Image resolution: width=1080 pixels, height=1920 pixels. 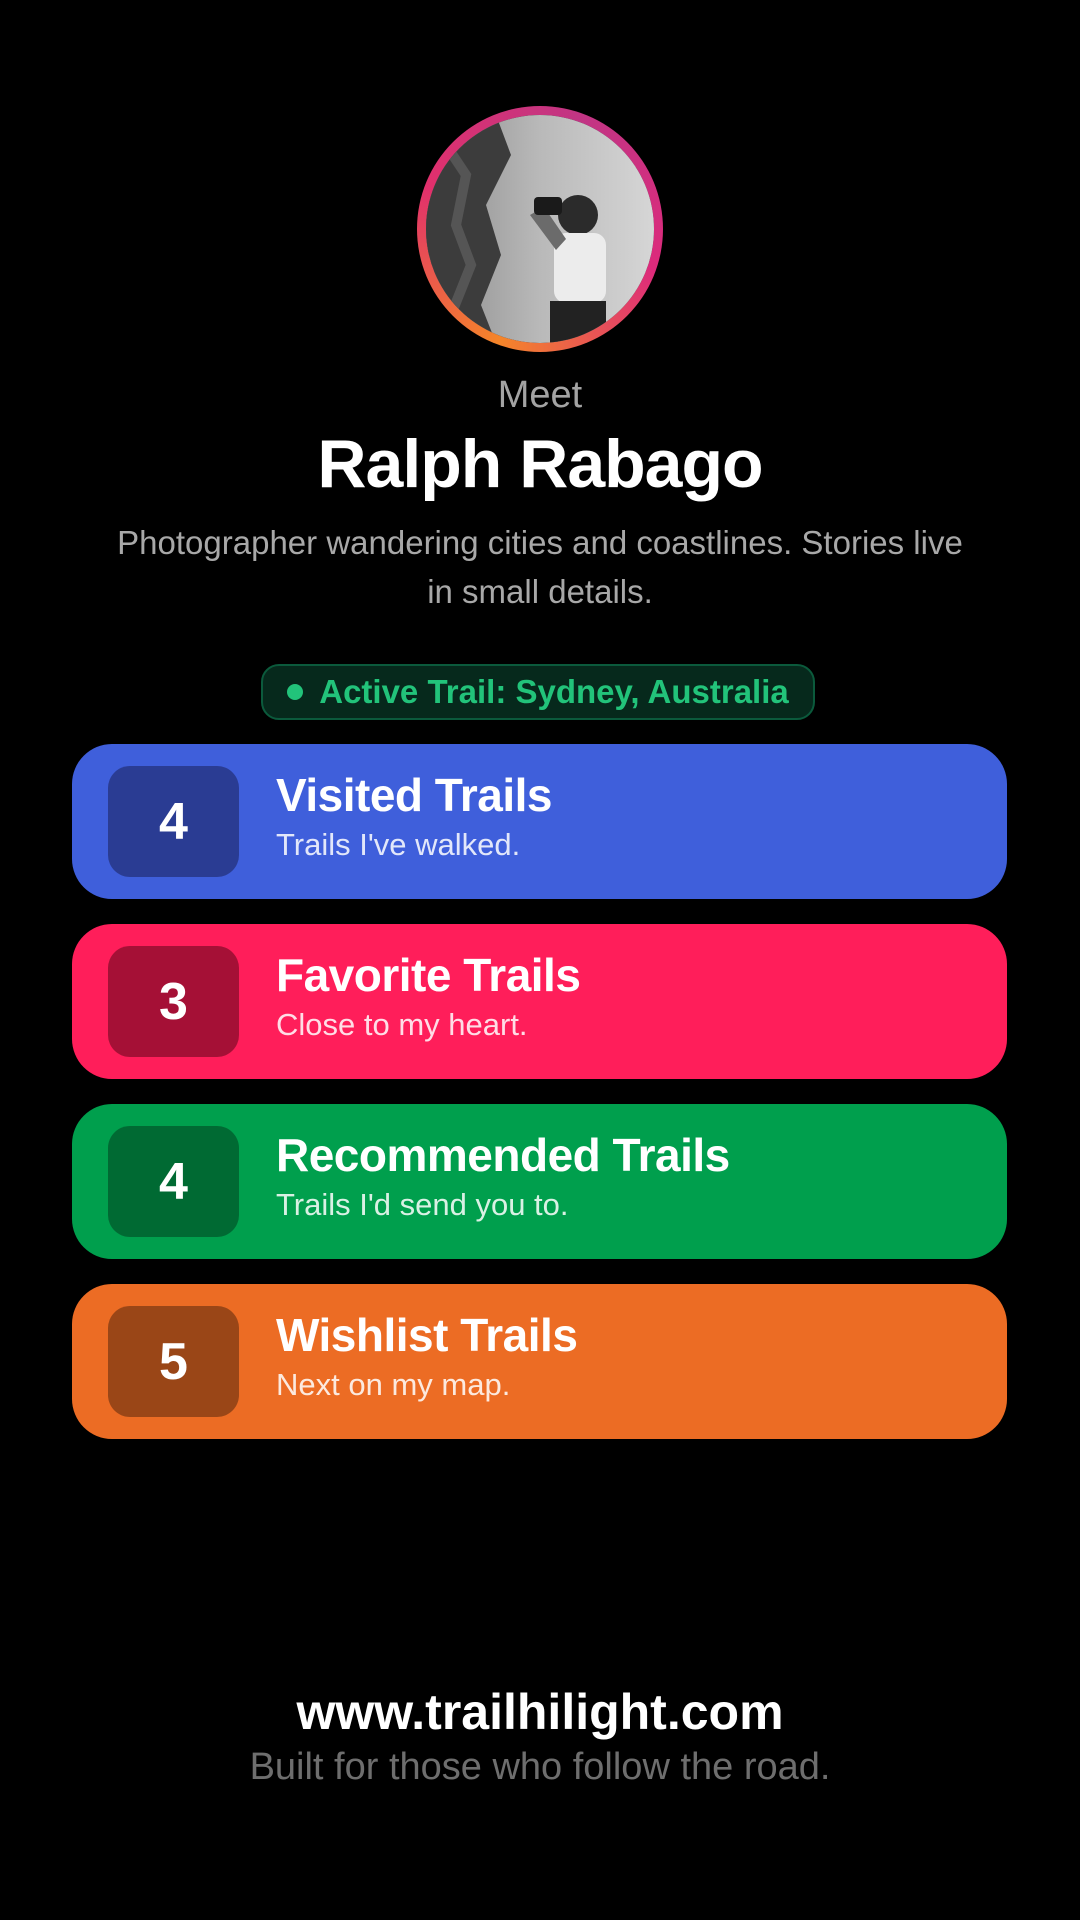 I want to click on status-dot-icon, so click(x=295, y=692).